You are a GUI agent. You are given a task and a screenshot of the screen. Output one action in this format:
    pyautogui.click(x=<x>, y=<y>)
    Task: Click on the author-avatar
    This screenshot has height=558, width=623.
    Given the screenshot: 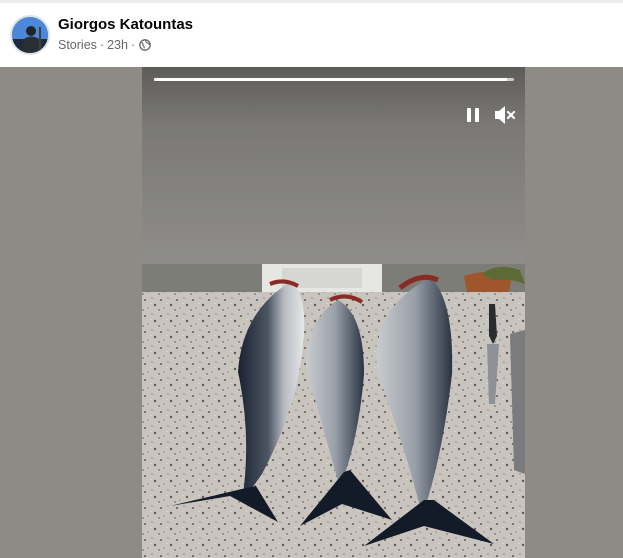 What is the action you would take?
    pyautogui.click(x=30, y=35)
    